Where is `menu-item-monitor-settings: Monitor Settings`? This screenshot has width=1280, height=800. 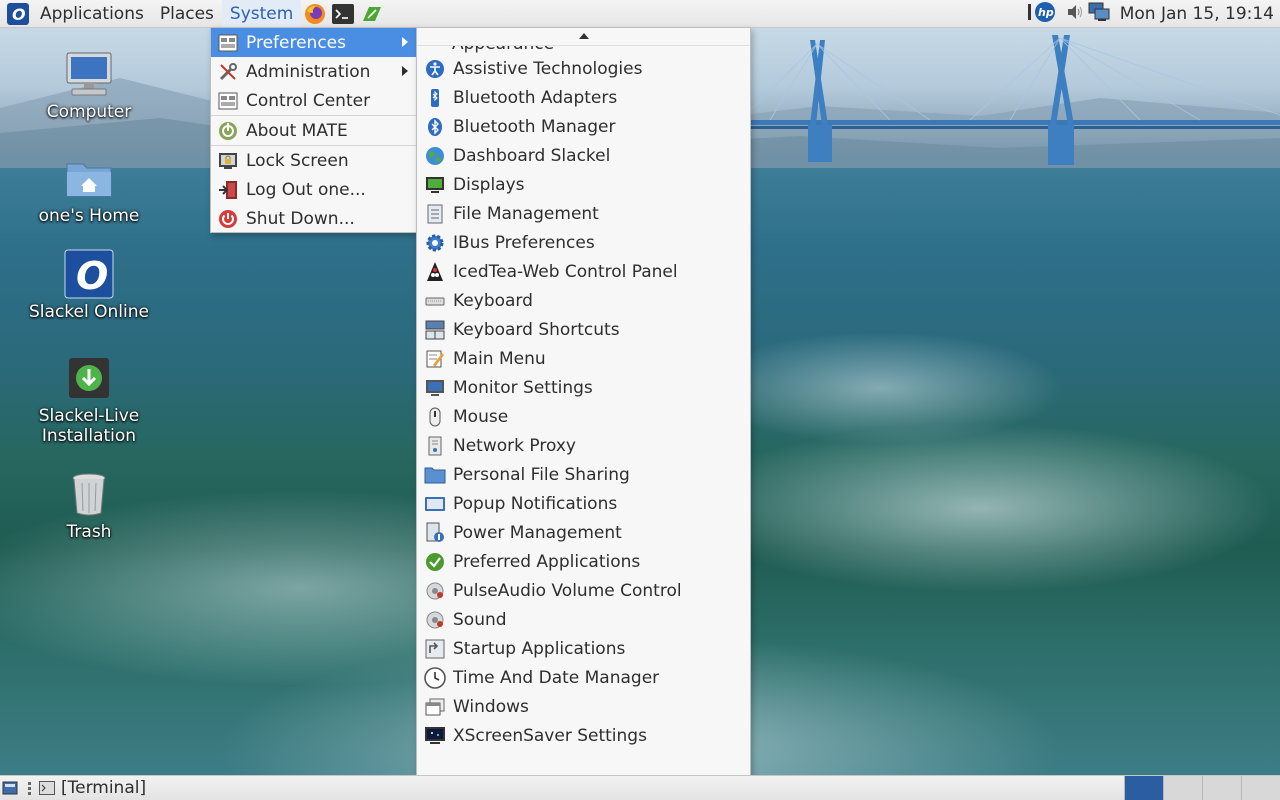 menu-item-monitor-settings: Monitor Settings is located at coordinates (583, 387).